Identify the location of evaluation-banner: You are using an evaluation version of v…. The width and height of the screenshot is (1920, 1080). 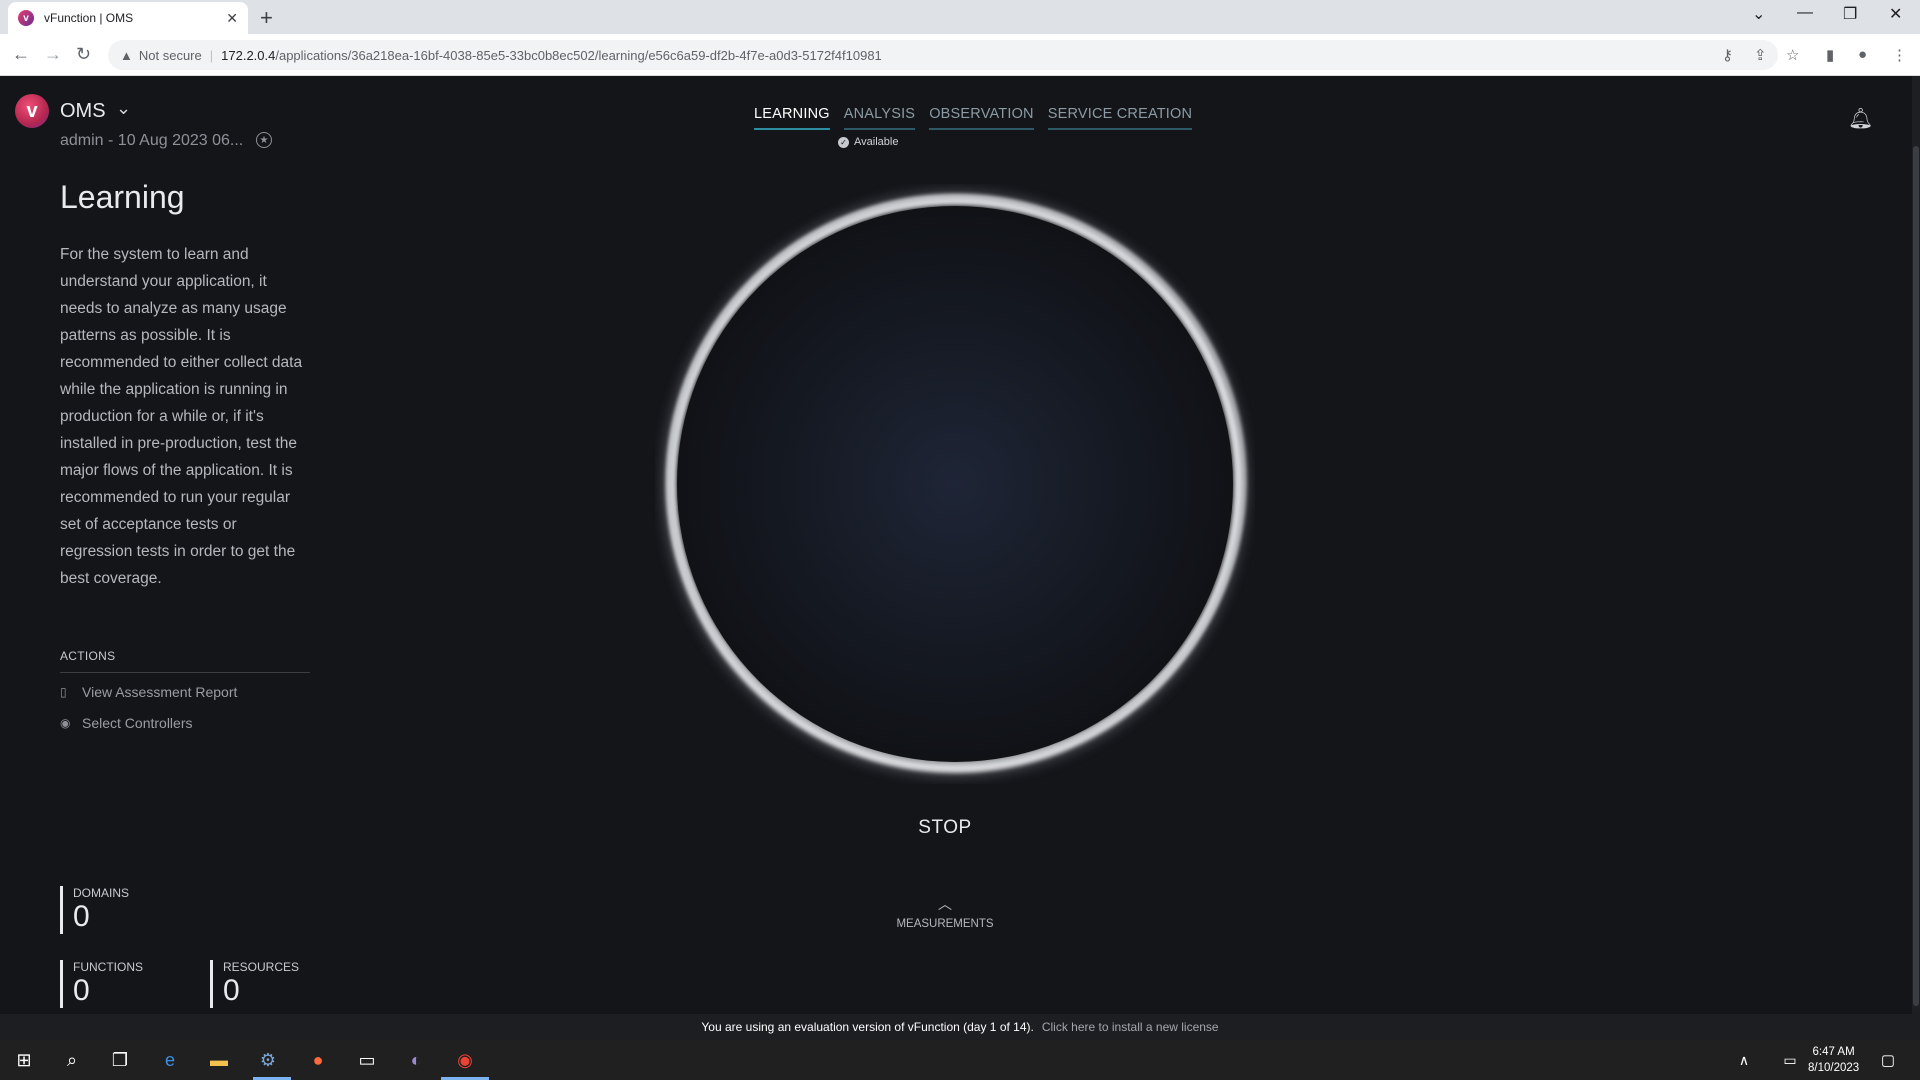
(960, 1027).